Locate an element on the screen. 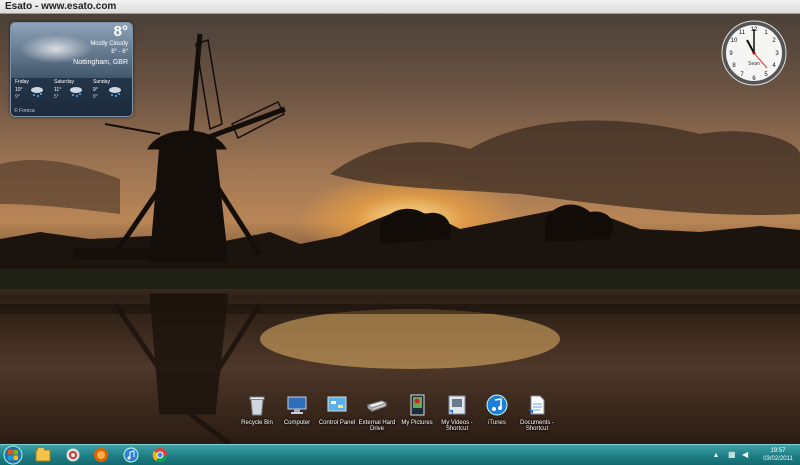  forecast-low: 8° is located at coordinates (95, 97).